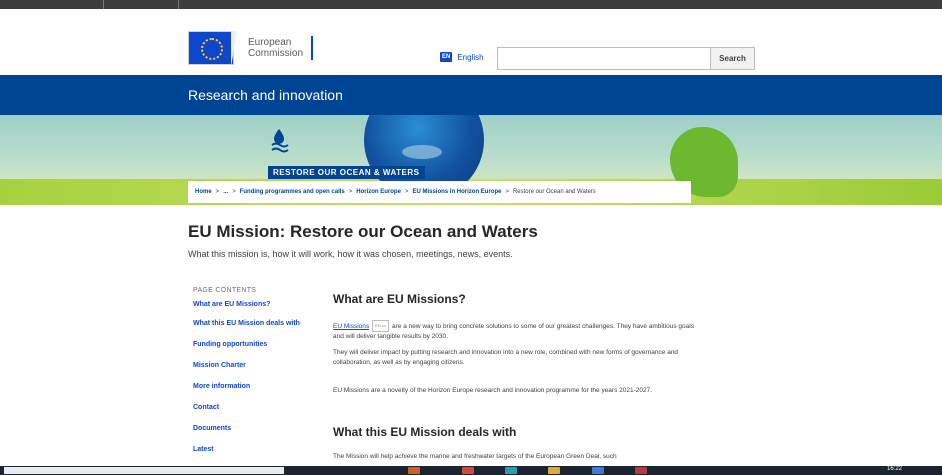 This screenshot has width=942, height=475. What do you see at coordinates (253, 408) in the screenshot?
I see `toc-item-contact: Contact` at bounding box center [253, 408].